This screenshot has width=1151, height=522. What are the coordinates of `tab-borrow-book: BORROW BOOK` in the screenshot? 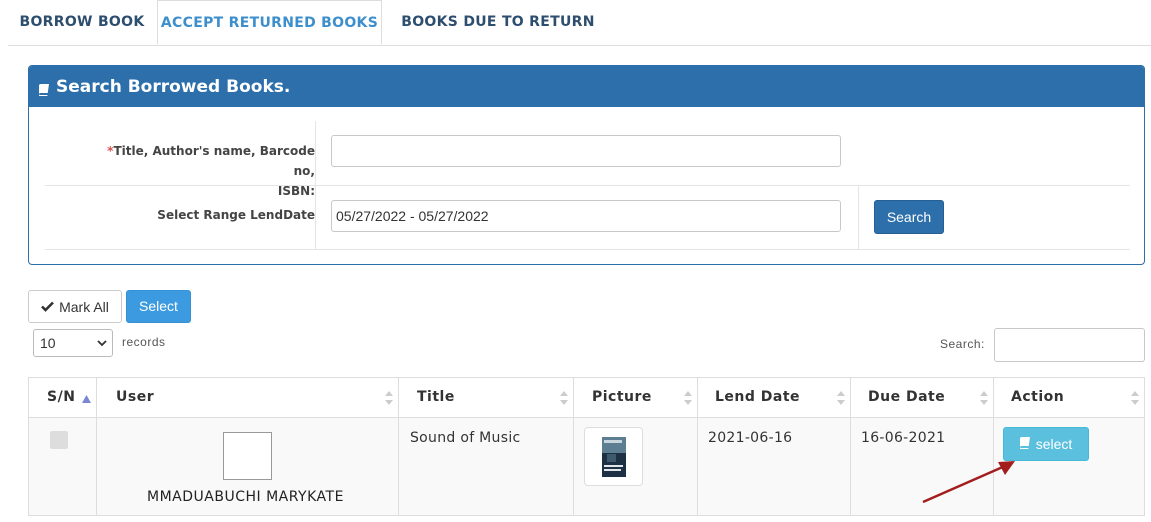 It's located at (82, 22).